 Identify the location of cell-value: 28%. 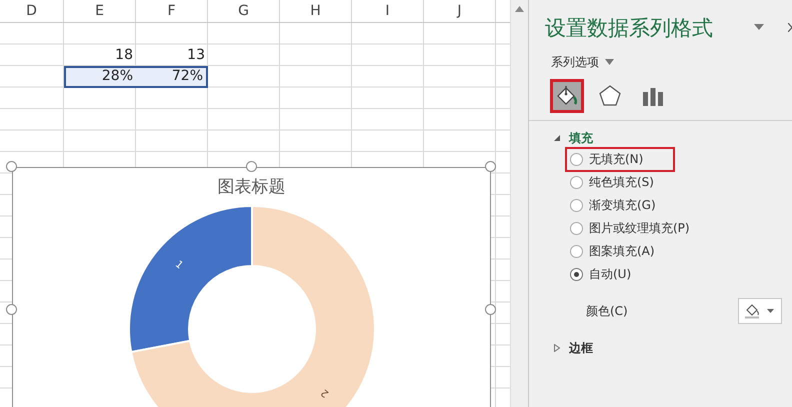
(117, 76).